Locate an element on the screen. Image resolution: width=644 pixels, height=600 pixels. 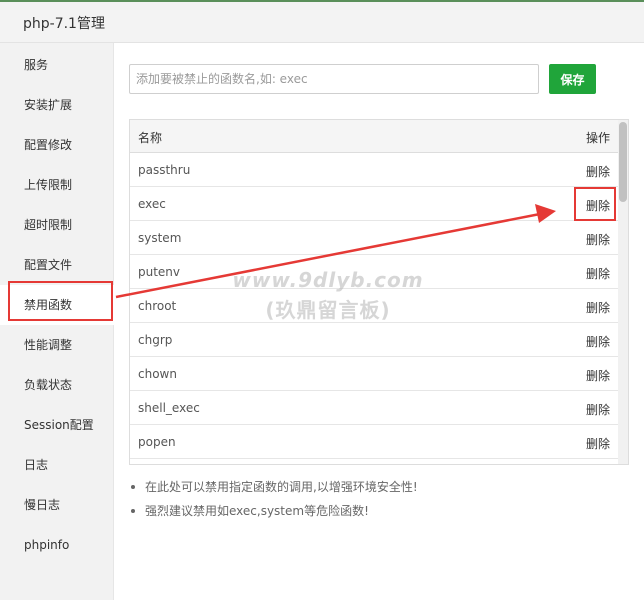
sidebar-item-session-config: Session配置 is located at coordinates (57, 425).